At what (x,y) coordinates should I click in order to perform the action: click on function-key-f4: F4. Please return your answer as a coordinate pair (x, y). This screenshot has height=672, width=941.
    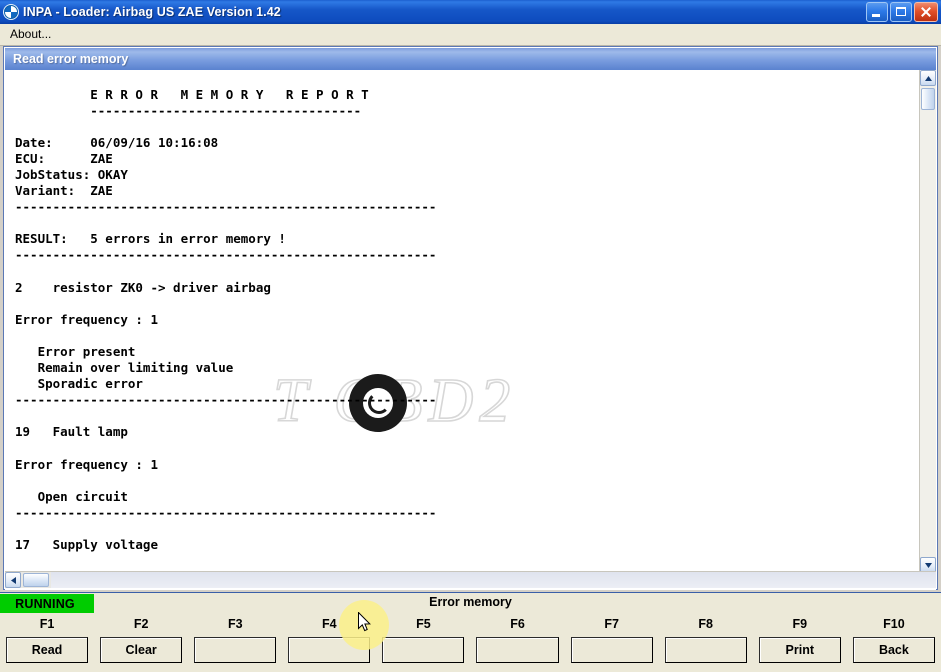
    Looking at the image, I should click on (329, 643).